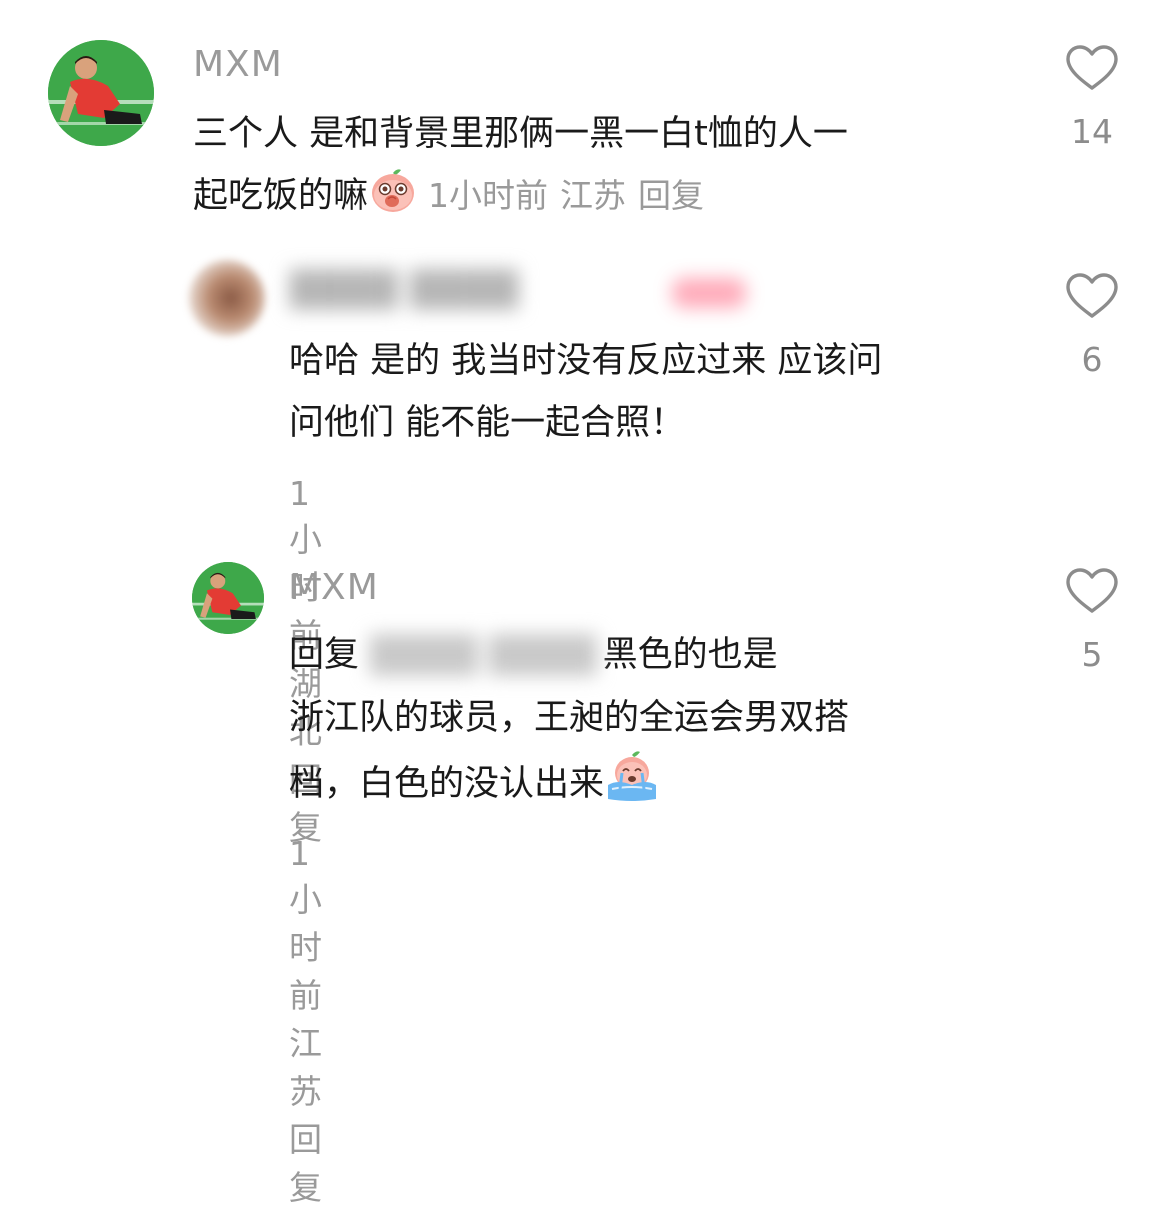 This screenshot has width=1170, height=1209. I want to click on like-count: 5, so click(1092, 654).